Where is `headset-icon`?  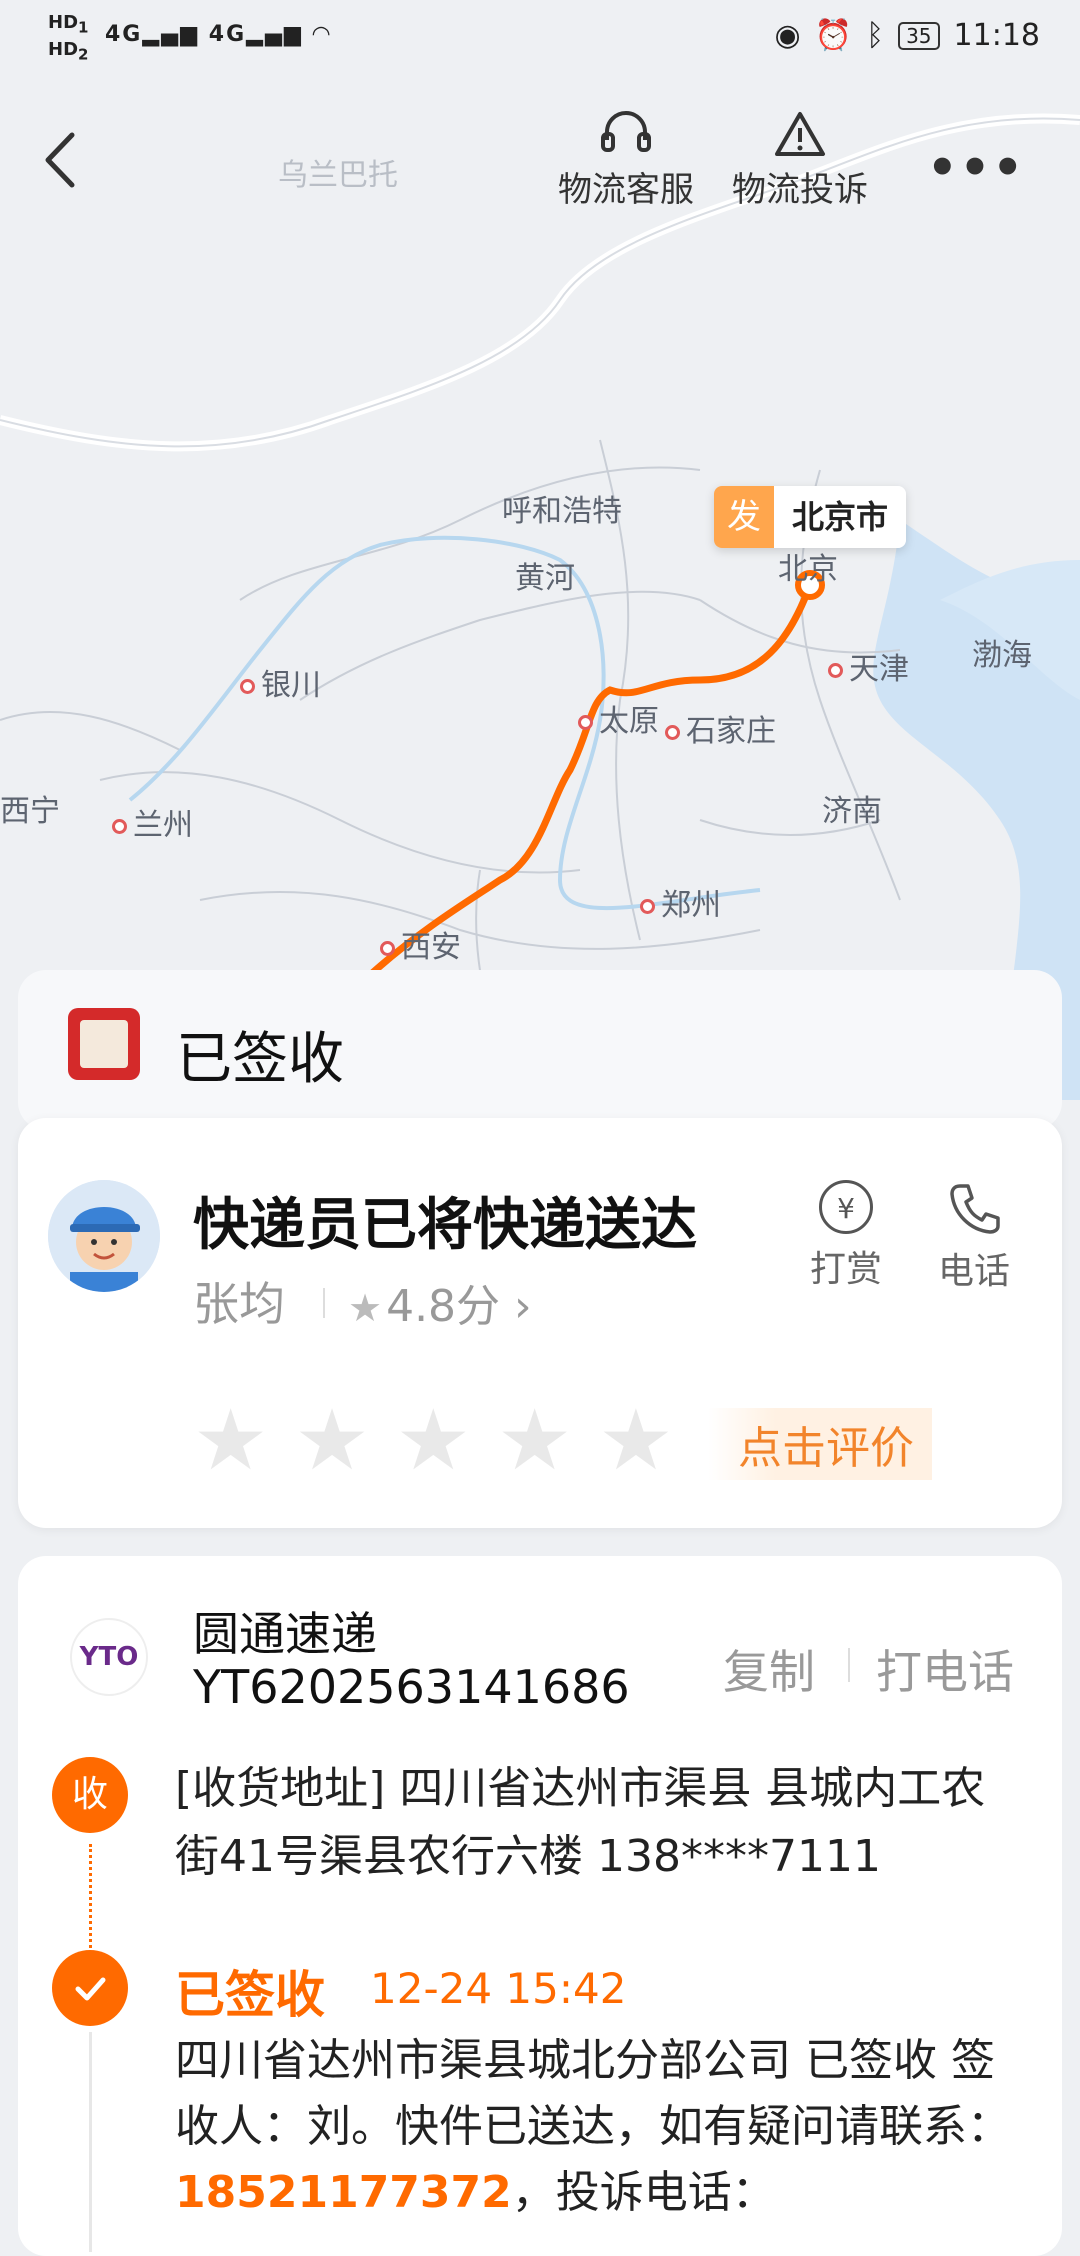 headset-icon is located at coordinates (626, 131).